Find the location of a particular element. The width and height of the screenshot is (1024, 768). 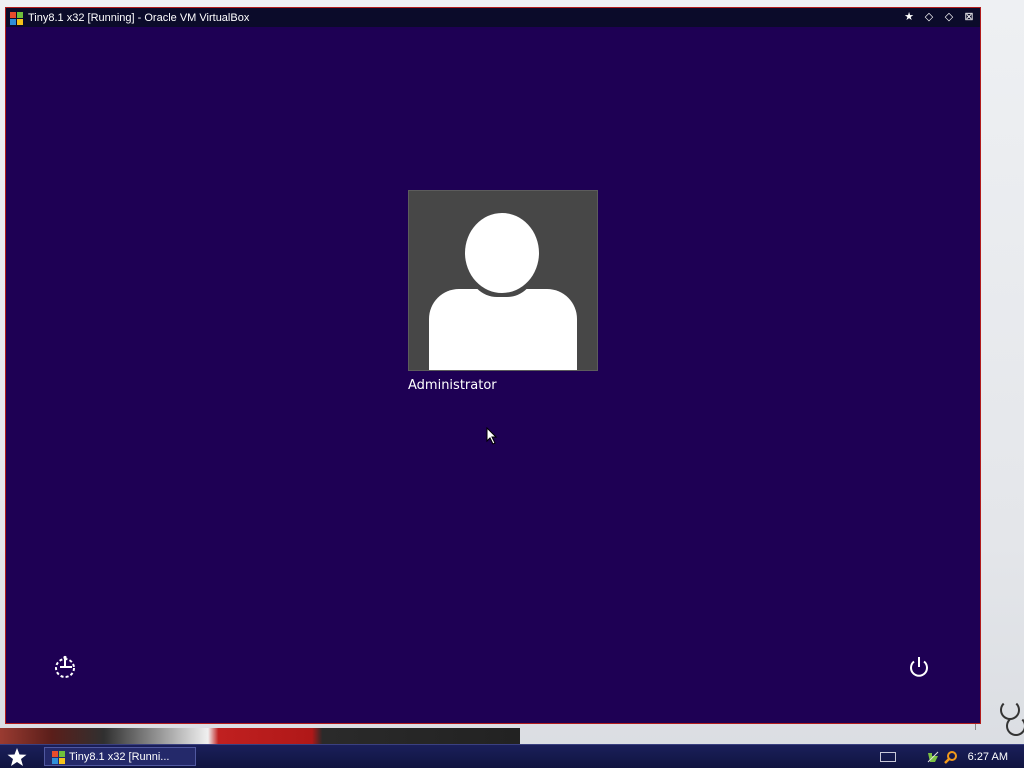

network-icon is located at coordinates (933, 757).